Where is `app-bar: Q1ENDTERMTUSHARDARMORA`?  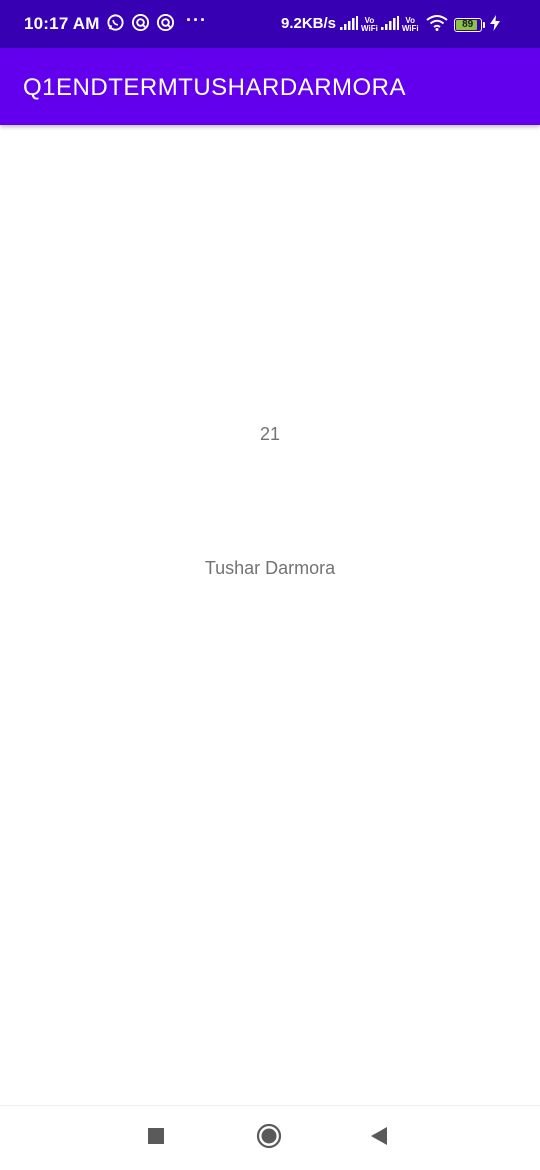
app-bar: Q1ENDTERMTUSHARDARMORA is located at coordinates (270, 86).